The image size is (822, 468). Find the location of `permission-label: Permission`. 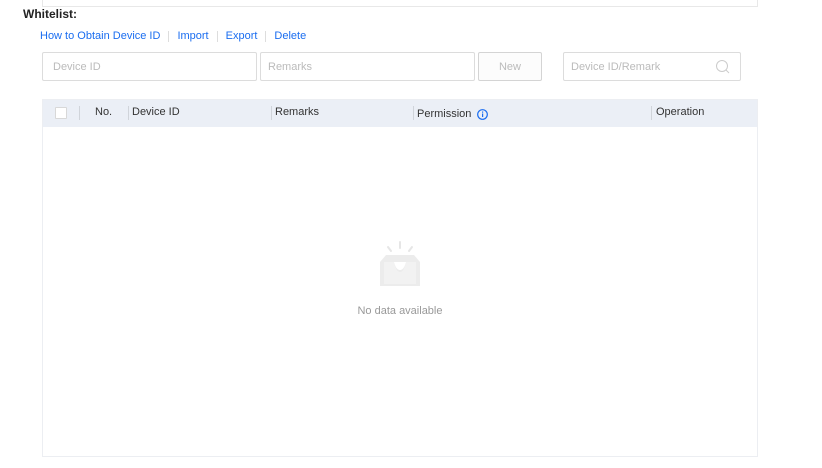

permission-label: Permission is located at coordinates (444, 114).